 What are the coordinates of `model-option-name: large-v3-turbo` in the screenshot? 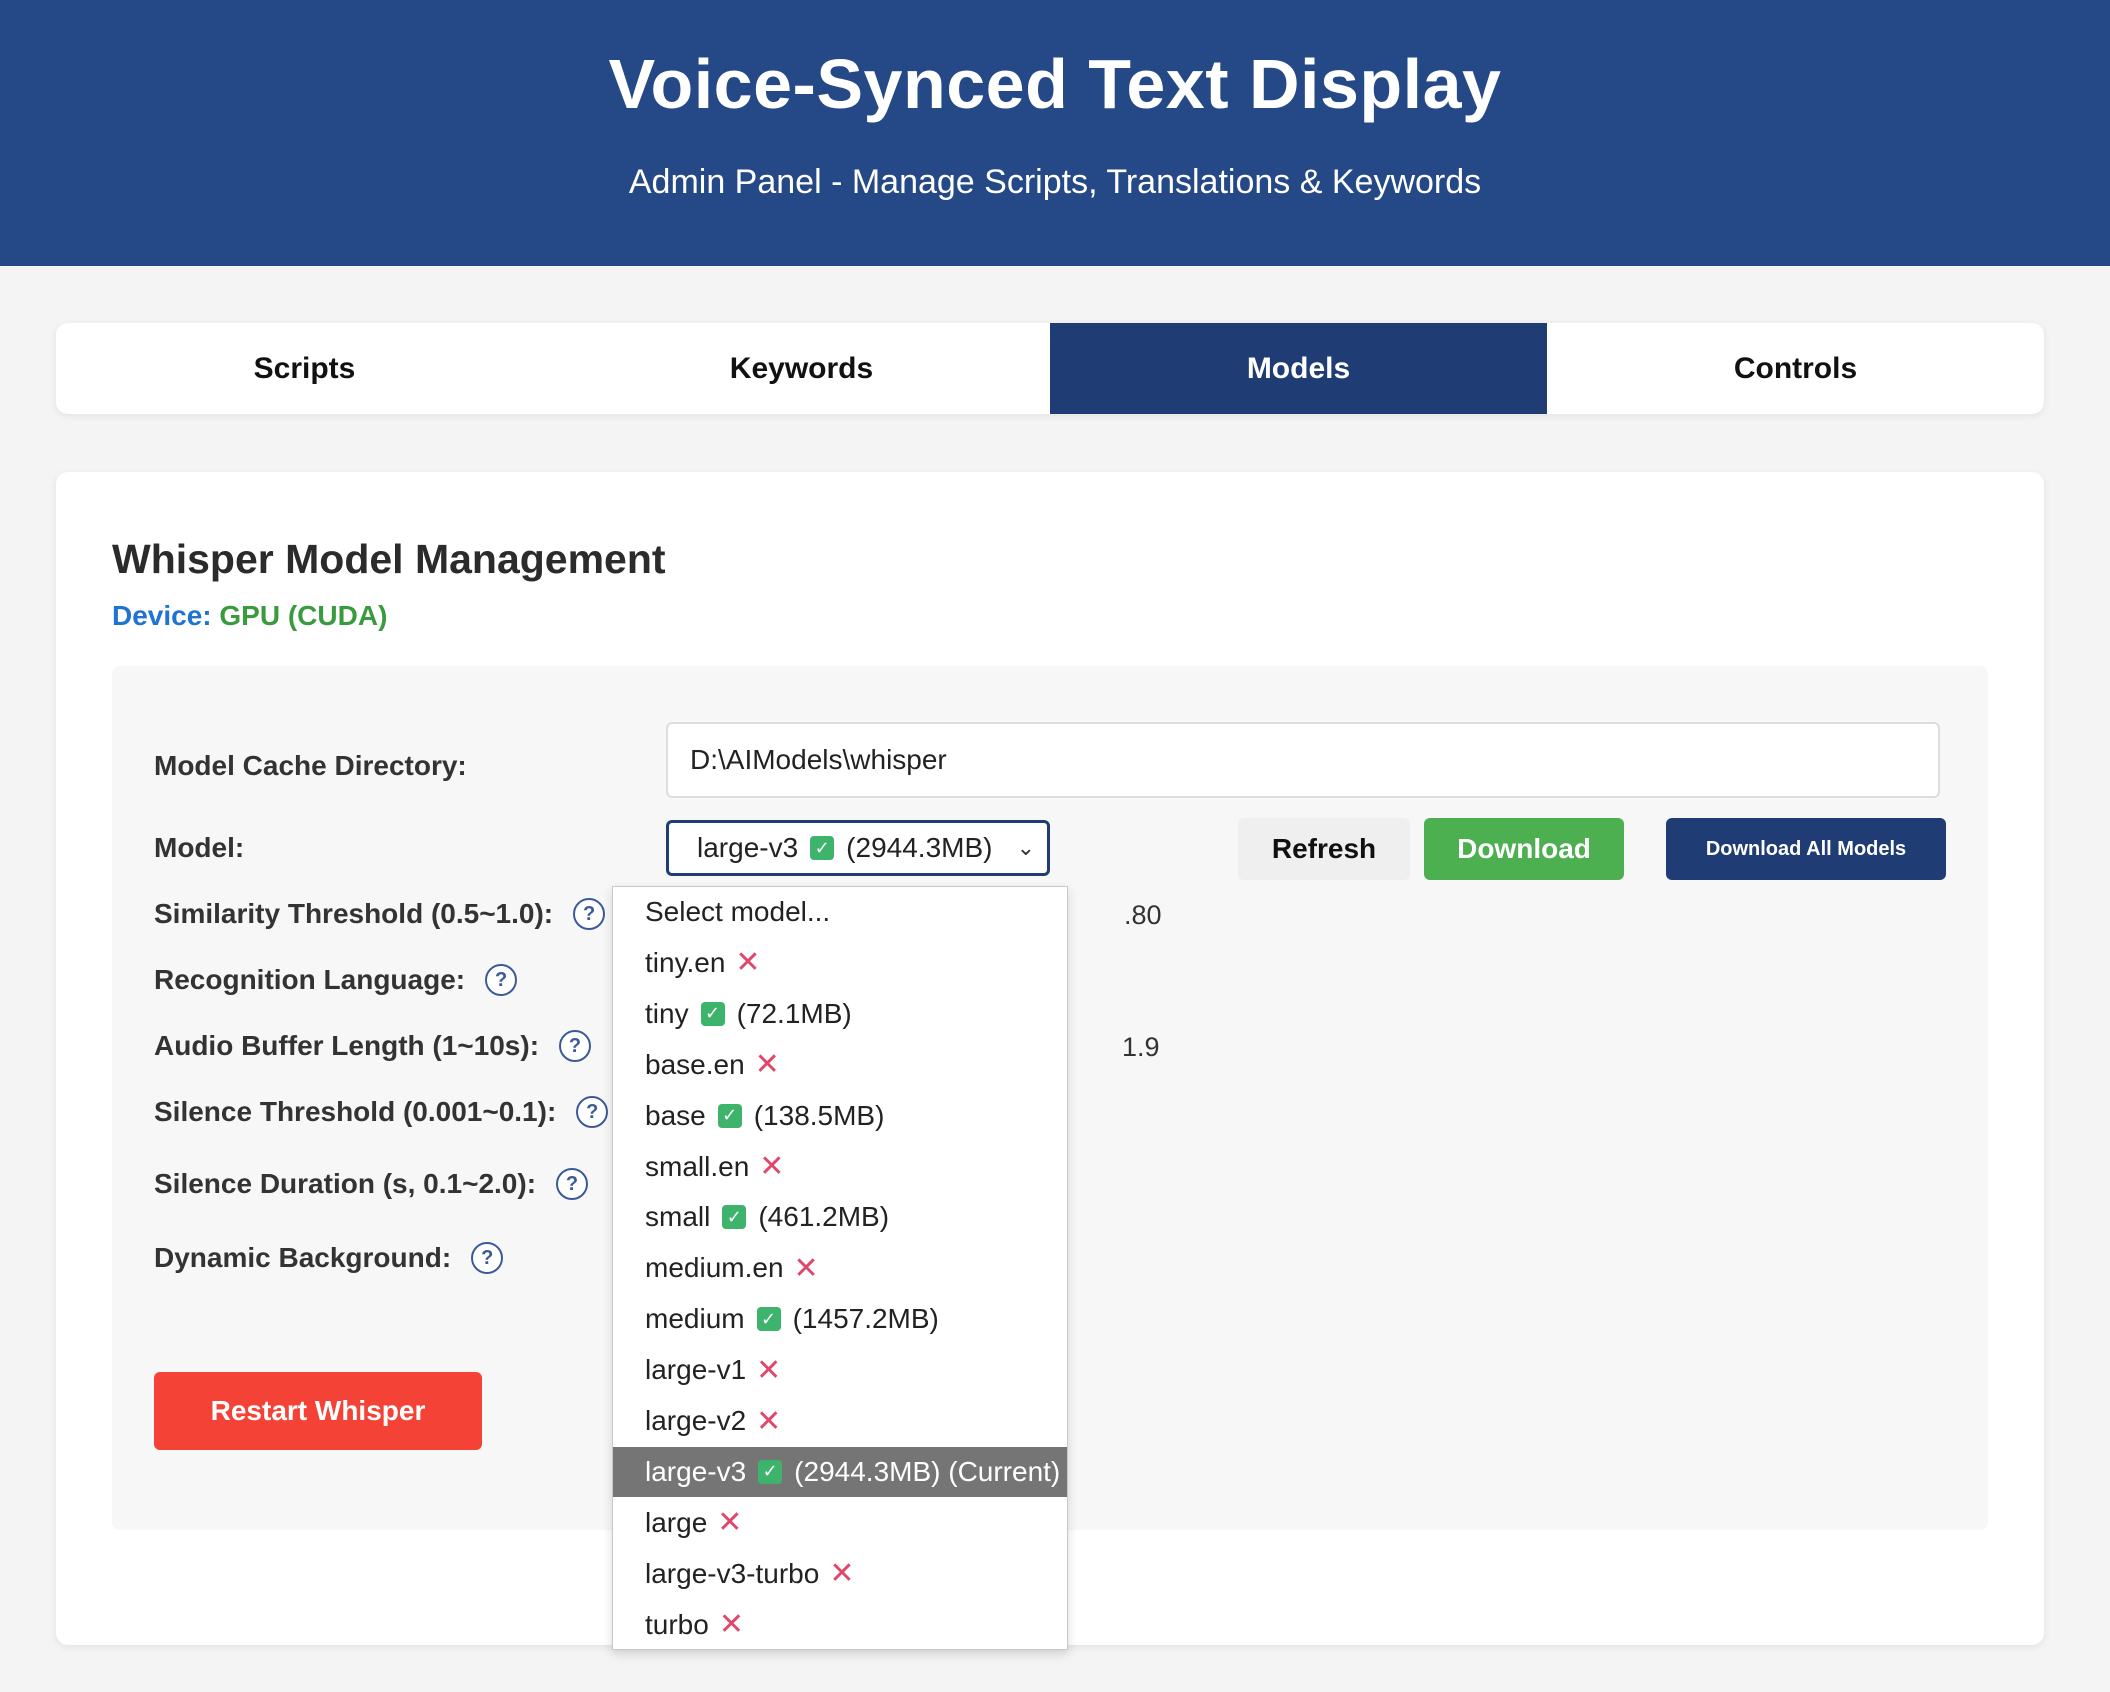 It's located at (732, 1573).